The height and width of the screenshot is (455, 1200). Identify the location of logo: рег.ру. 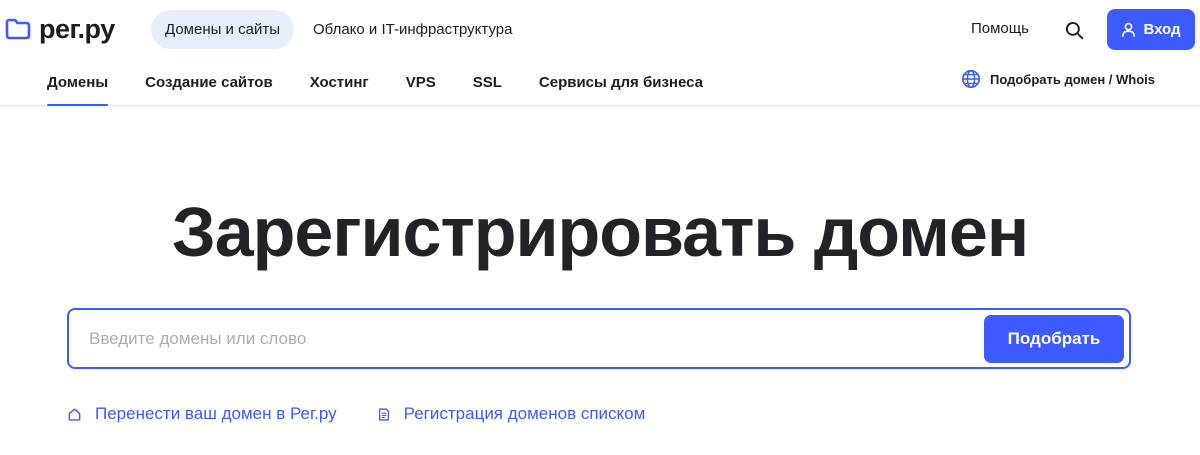
(60, 29).